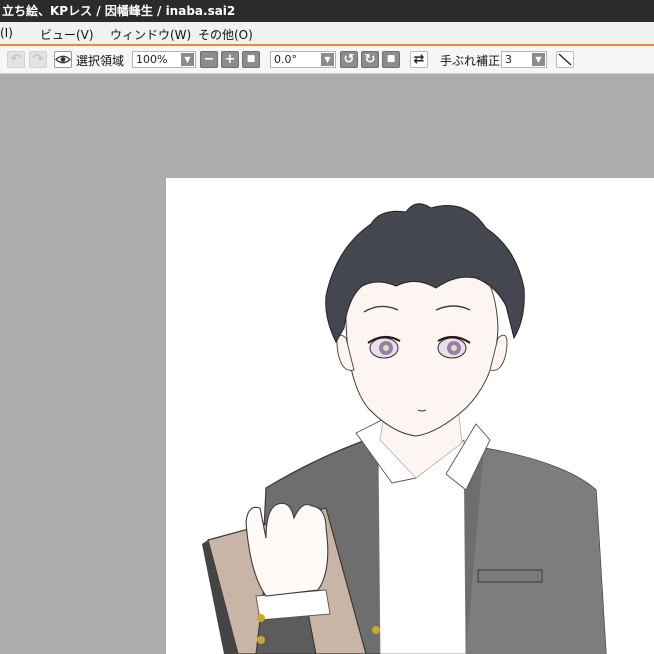 This screenshot has height=654, width=654. What do you see at coordinates (470, 61) in the screenshot?
I see `stabilizer-label: 手ぶれ補正` at bounding box center [470, 61].